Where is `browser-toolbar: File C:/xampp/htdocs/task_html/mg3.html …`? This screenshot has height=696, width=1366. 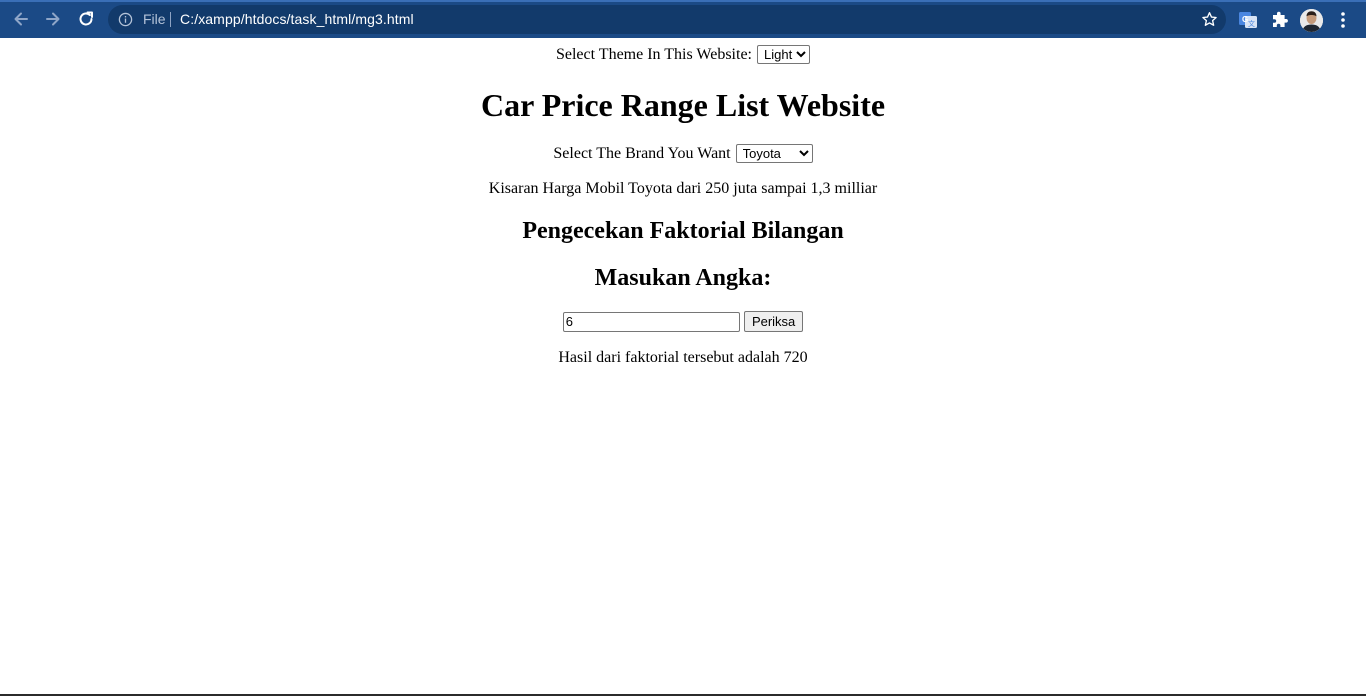 browser-toolbar: File C:/xampp/htdocs/task_html/mg3.html … is located at coordinates (683, 19).